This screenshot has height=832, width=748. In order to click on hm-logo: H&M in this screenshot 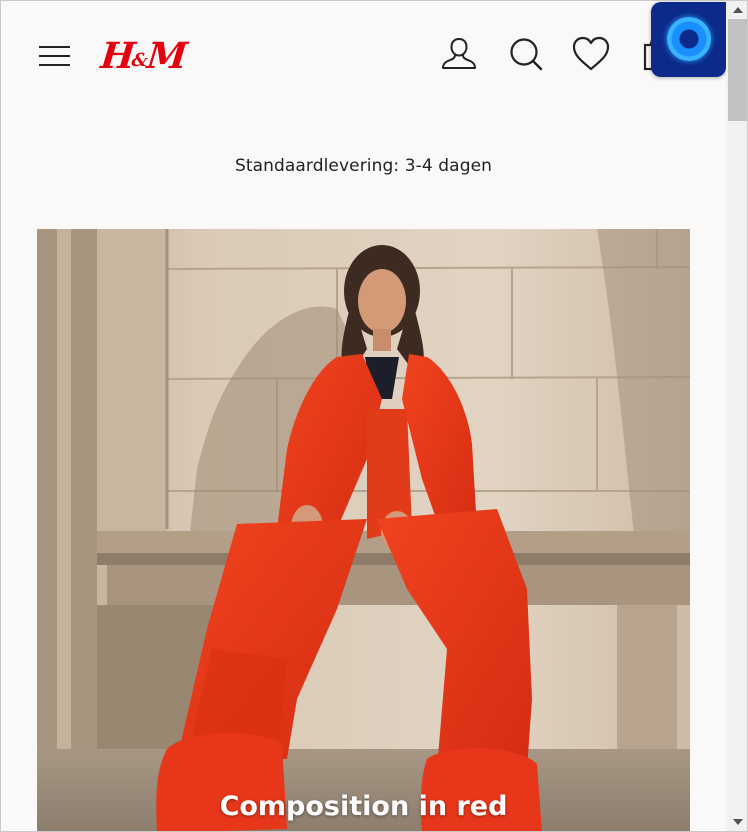, I will do `click(143, 56)`.